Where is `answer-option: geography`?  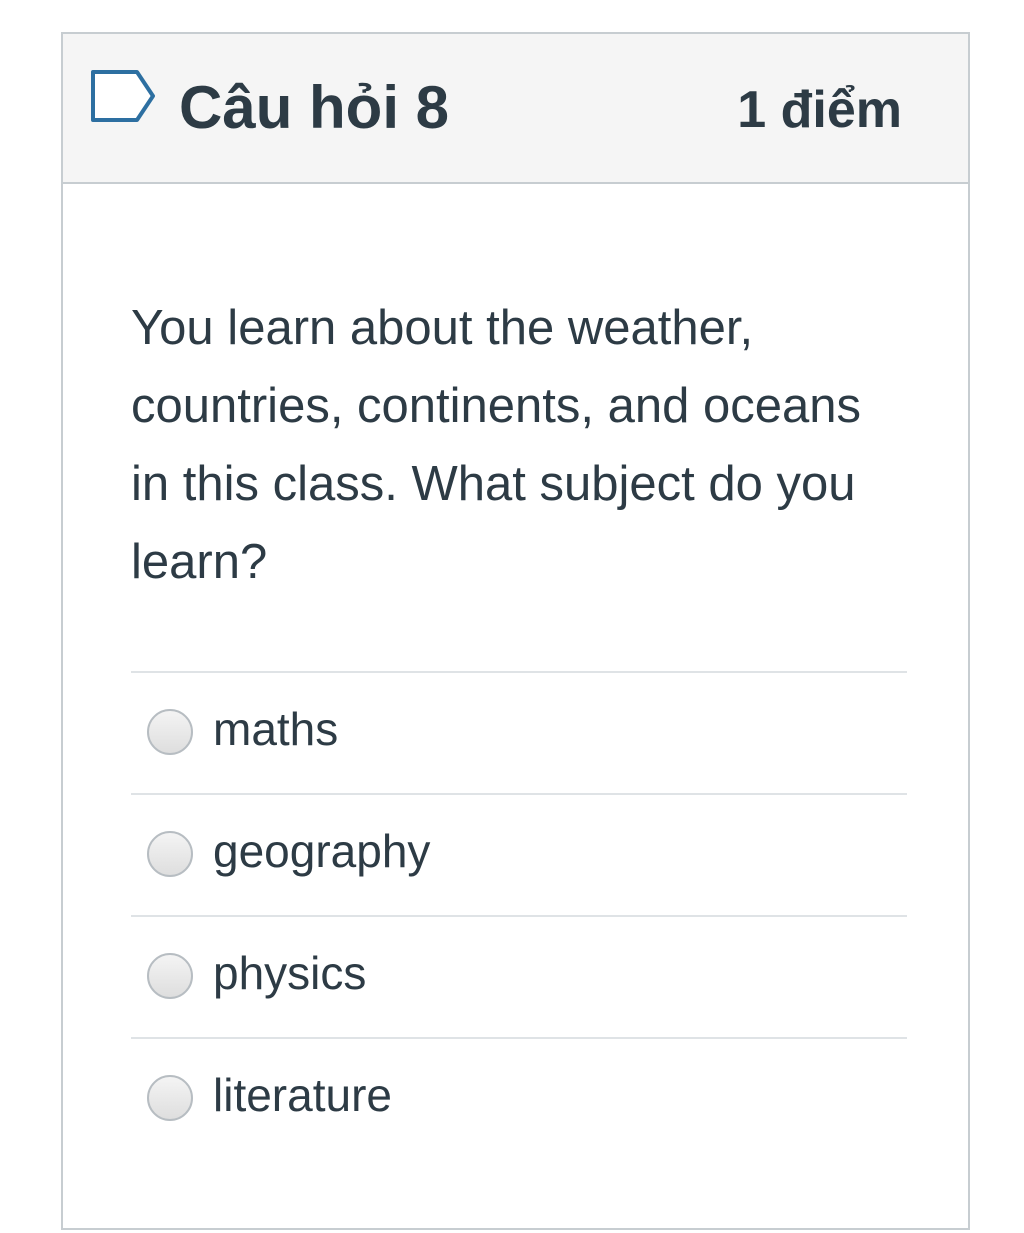 answer-option: geography is located at coordinates (519, 854).